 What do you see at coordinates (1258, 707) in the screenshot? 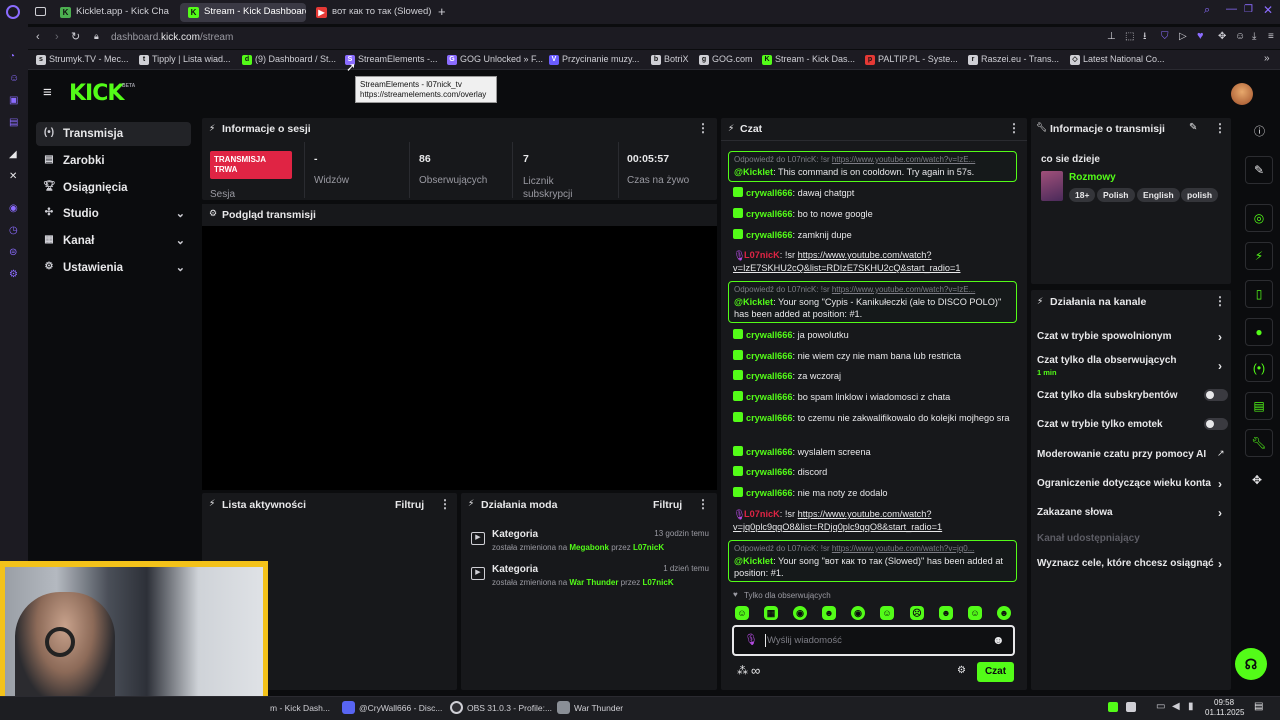
I see `notifications-icon: ▤` at bounding box center [1258, 707].